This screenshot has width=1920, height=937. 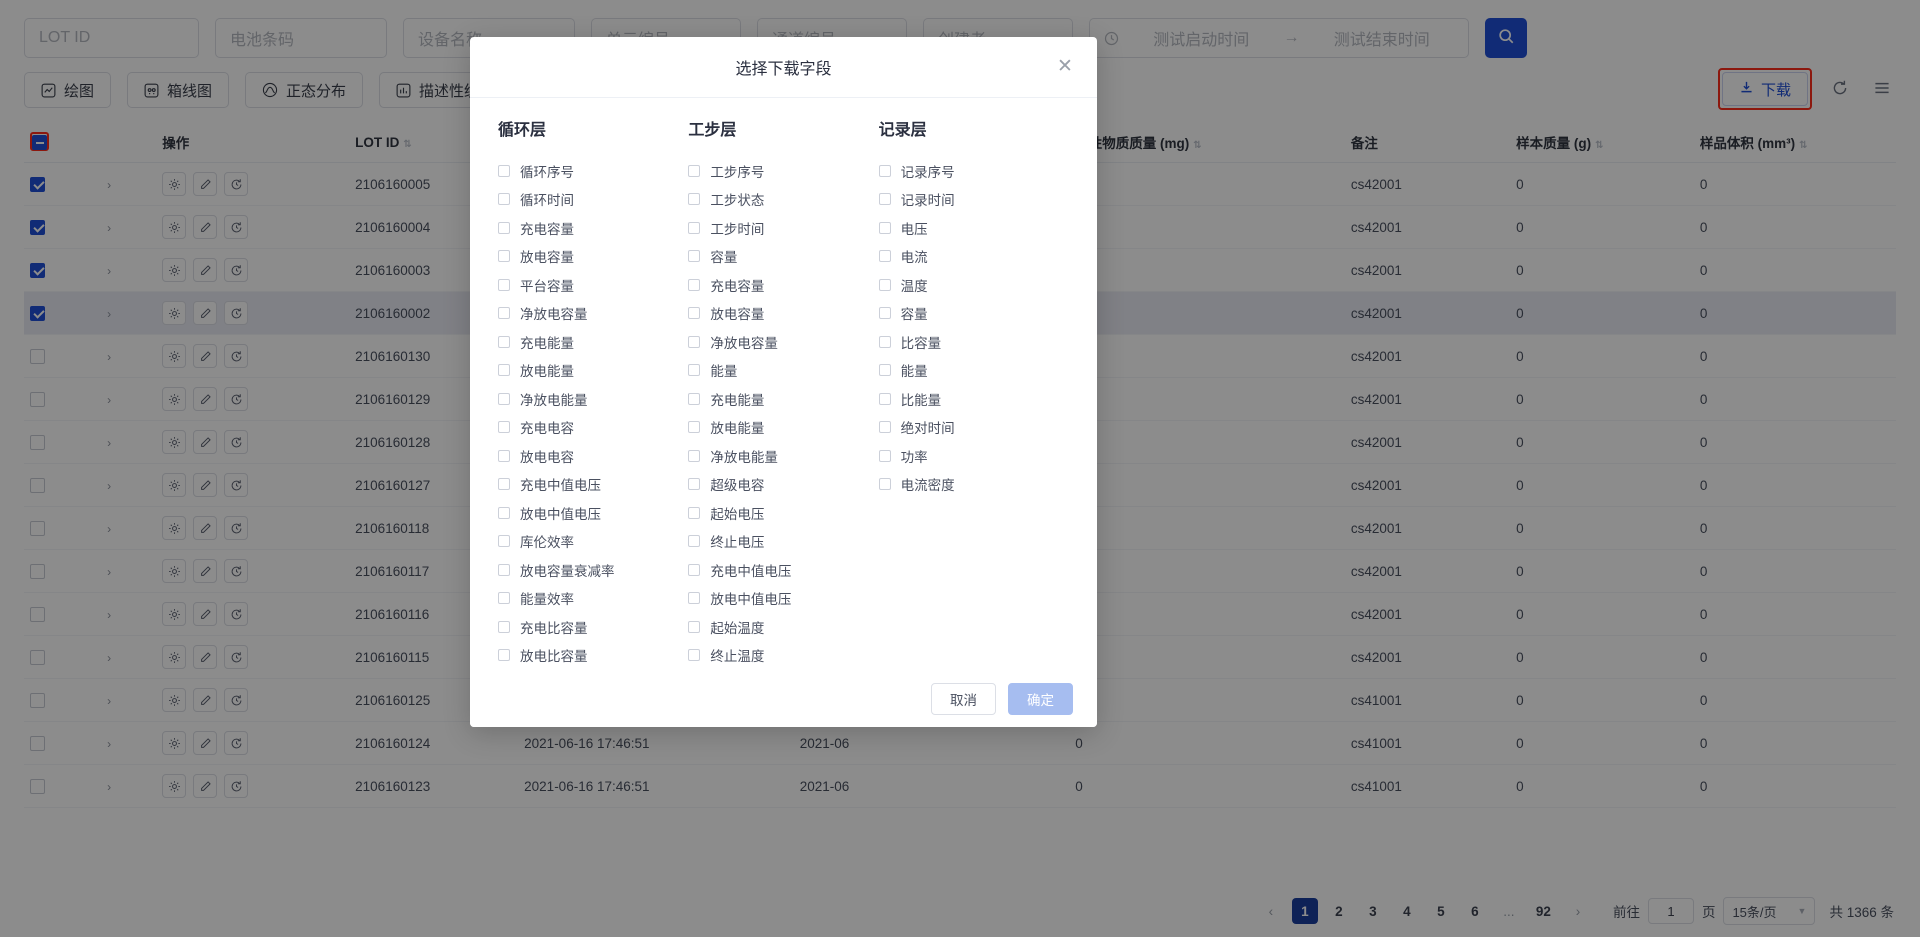 I want to click on field-option: 温度, so click(x=973, y=285).